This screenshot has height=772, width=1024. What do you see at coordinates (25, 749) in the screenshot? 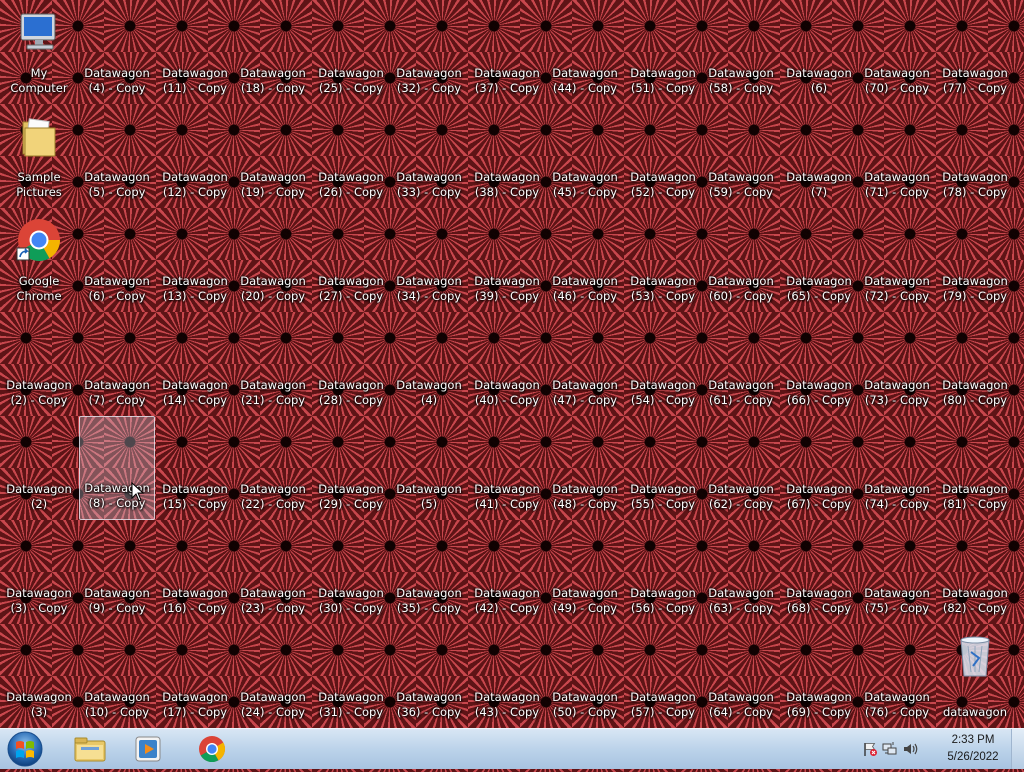
I see `start-button` at bounding box center [25, 749].